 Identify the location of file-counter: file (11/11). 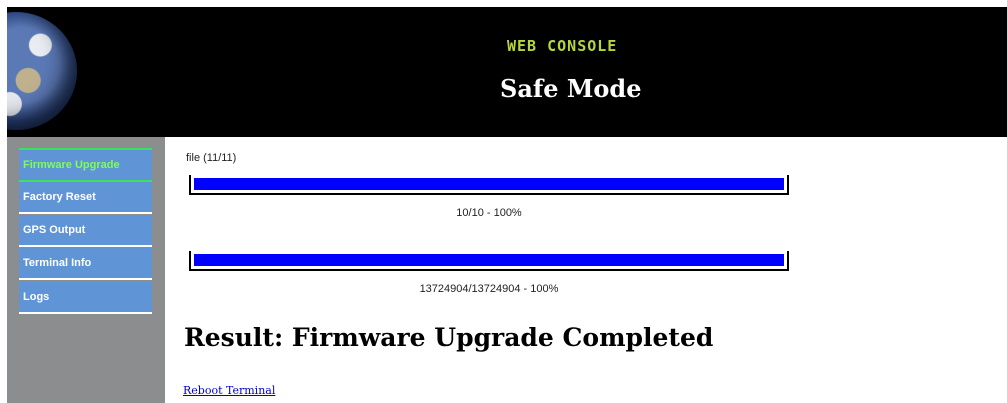
(211, 158).